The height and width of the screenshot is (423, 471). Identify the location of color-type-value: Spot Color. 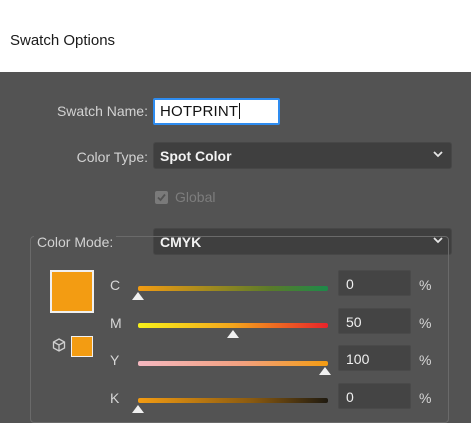
(196, 156).